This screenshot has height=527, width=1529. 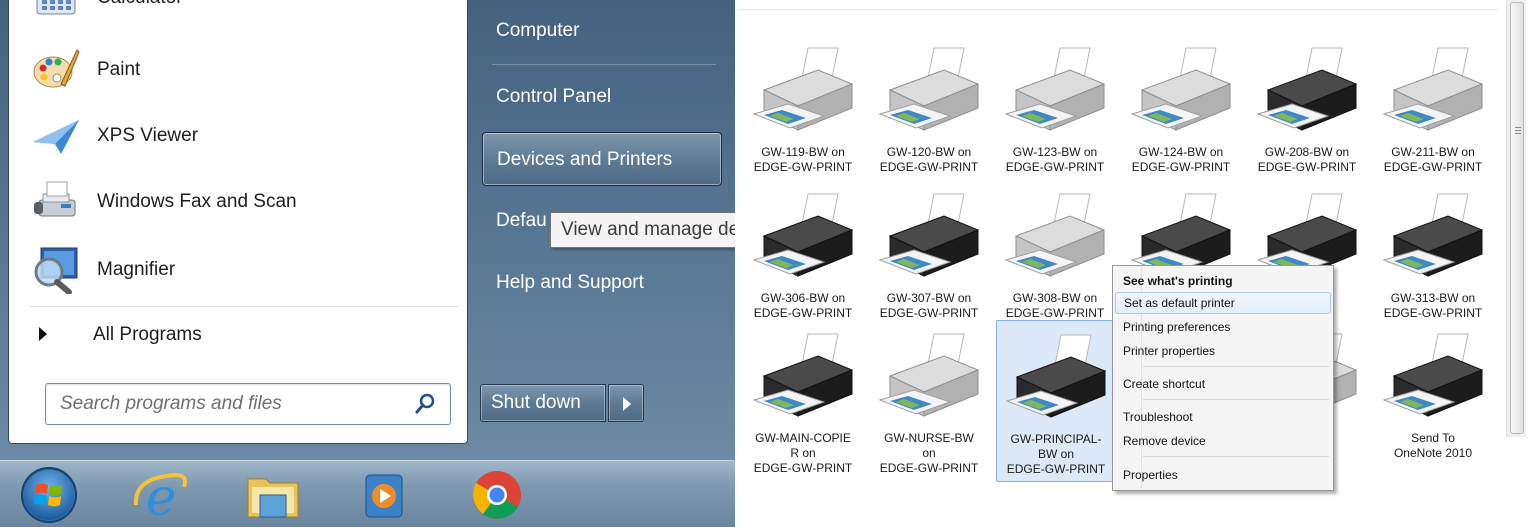 I want to click on program-magnifier: Magnifier, so click(x=229, y=270).